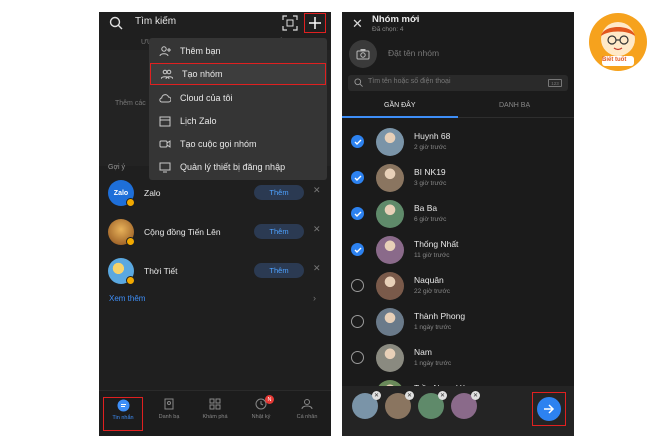 The image size is (660, 440). What do you see at coordinates (269, 399) in the screenshot?
I see `notification-badge: N` at bounding box center [269, 399].